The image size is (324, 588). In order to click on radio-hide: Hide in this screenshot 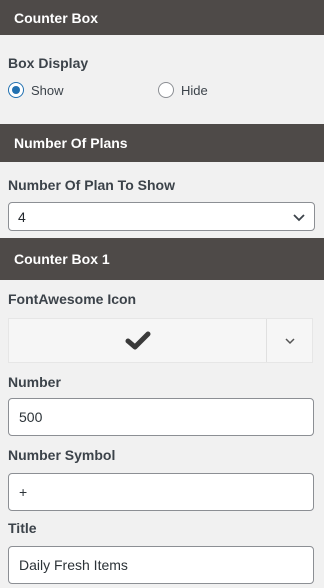, I will do `click(183, 90)`.